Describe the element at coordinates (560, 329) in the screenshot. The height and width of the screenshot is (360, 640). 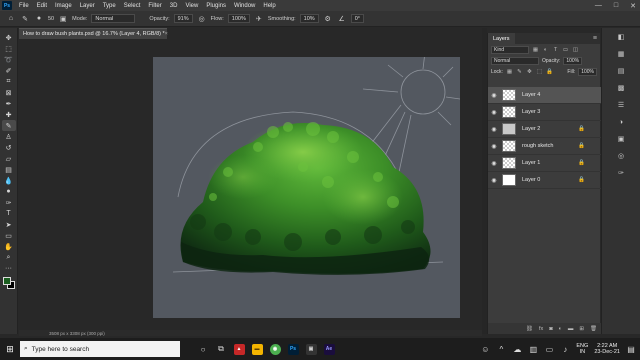
I see `adjustment-layer-icon: ◐` at that location.